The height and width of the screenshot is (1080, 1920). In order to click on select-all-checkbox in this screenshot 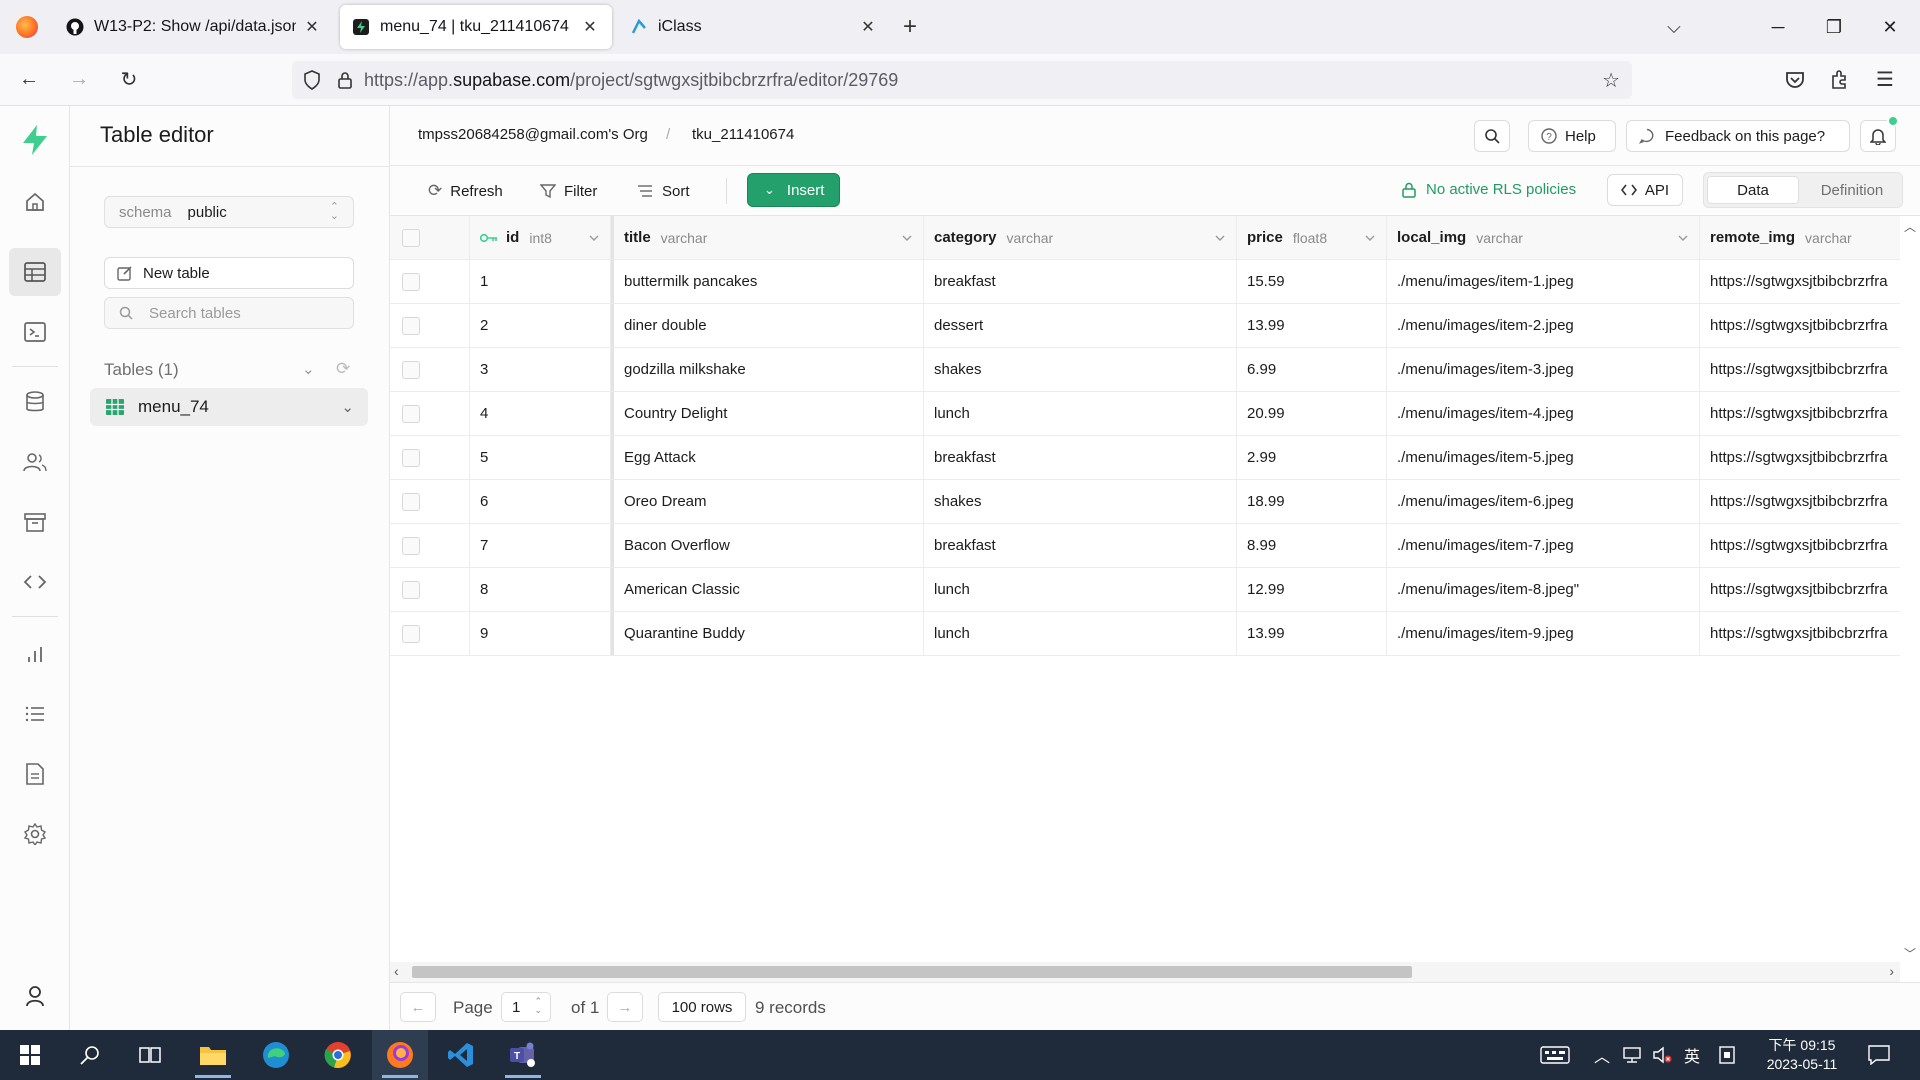, I will do `click(411, 237)`.